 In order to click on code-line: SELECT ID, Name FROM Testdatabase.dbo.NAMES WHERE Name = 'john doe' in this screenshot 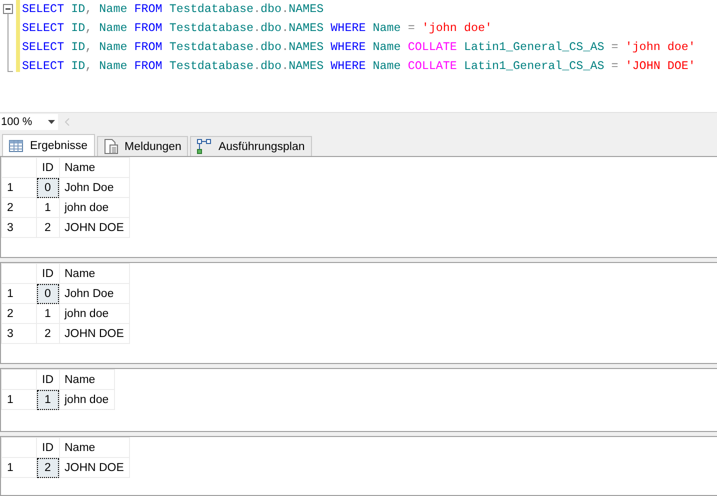, I will do `click(258, 28)`.